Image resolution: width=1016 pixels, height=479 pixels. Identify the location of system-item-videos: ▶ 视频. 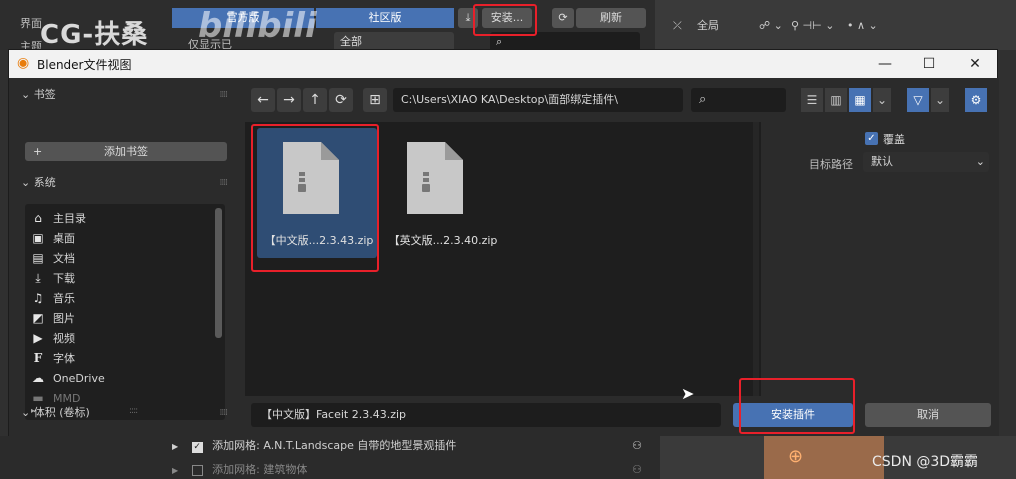
(119, 338).